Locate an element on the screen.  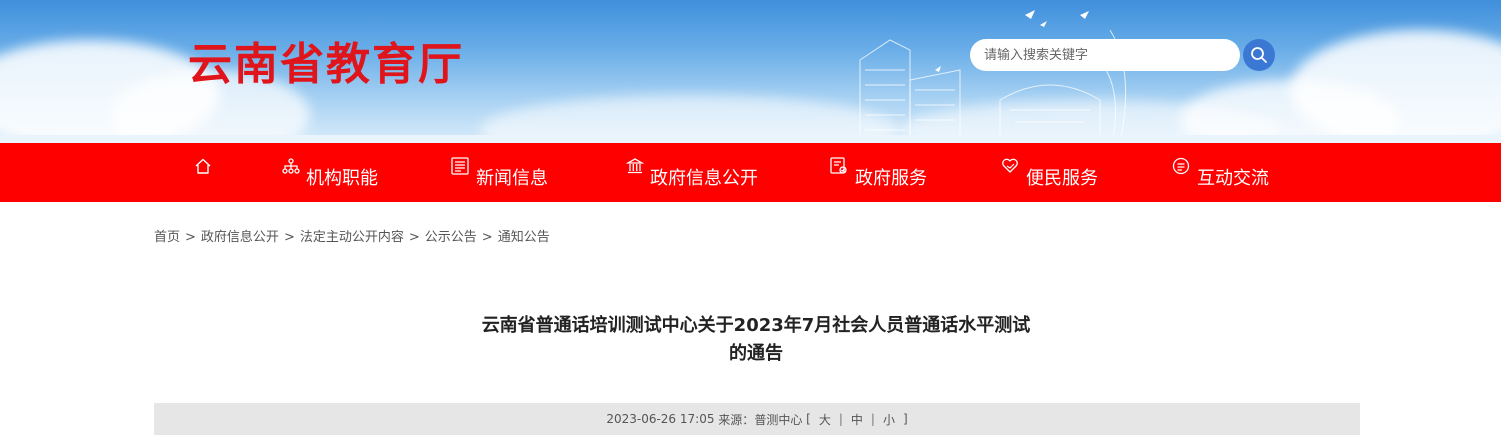
font-size-small-button: 小 is located at coordinates (889, 419).